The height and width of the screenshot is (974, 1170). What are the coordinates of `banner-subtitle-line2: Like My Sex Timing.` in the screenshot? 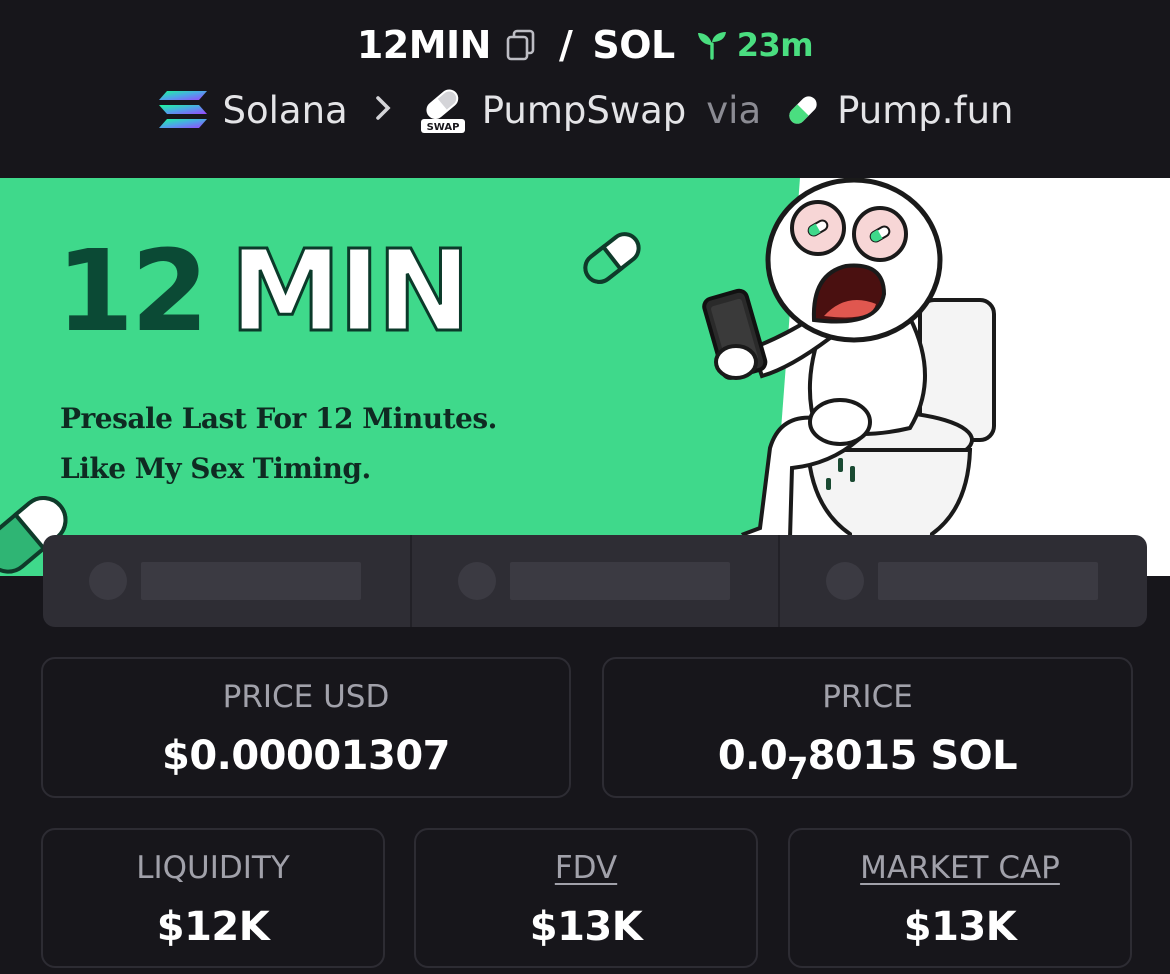 It's located at (215, 468).